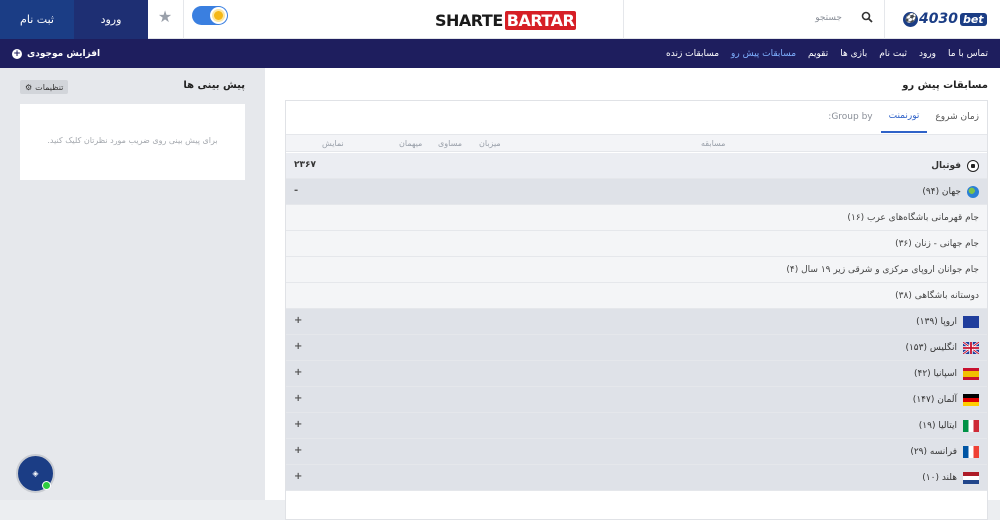  Describe the element at coordinates (935, 373) in the screenshot. I see `region-name: اسپانیا (۴۲)` at that location.